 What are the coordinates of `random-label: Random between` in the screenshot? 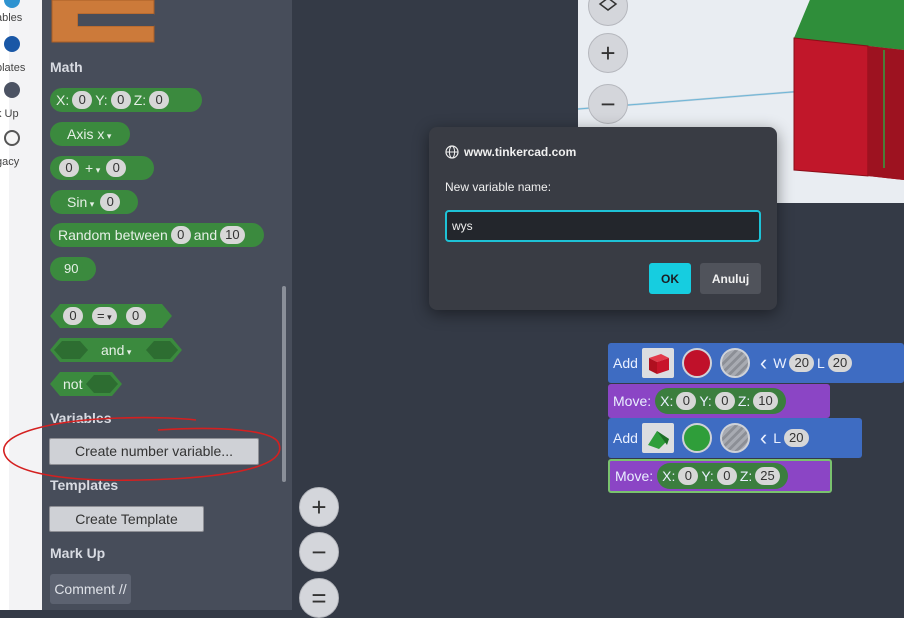 It's located at (113, 235).